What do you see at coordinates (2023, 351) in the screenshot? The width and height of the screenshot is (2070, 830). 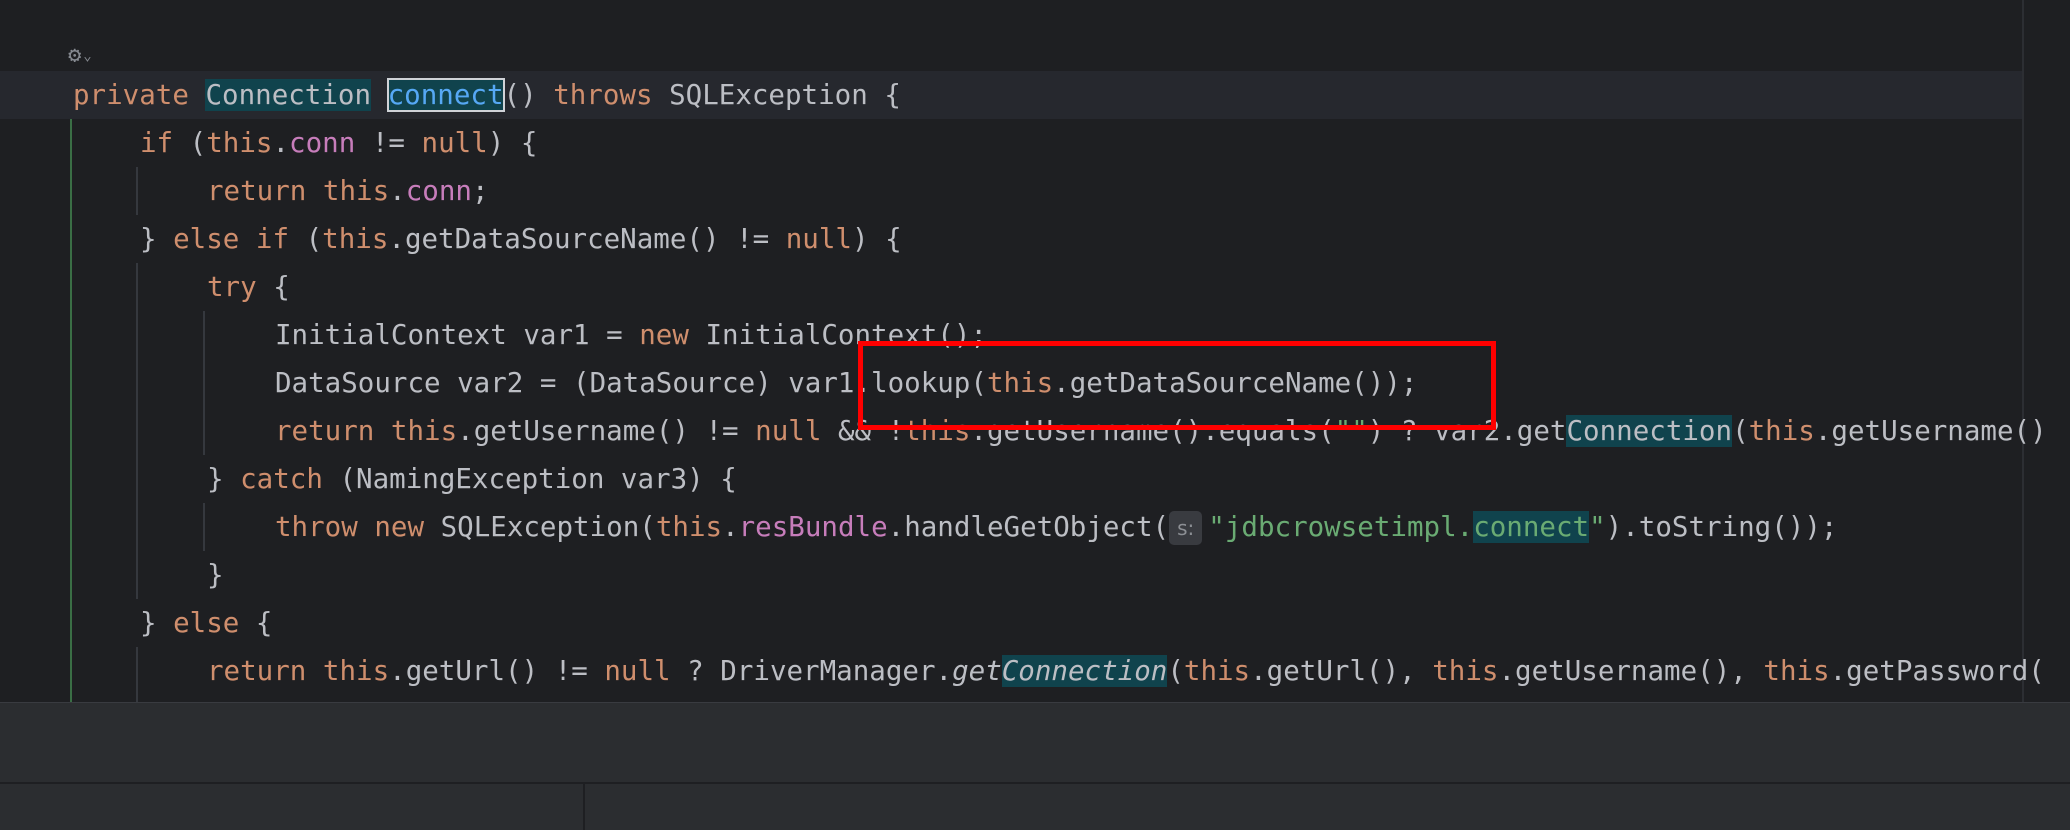 I see `right-margin-guide` at bounding box center [2023, 351].